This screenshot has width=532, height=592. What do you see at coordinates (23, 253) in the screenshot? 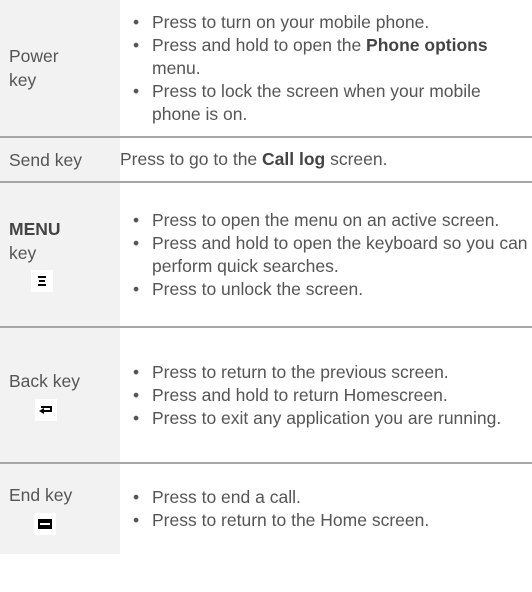
I see `key-label: key` at bounding box center [23, 253].